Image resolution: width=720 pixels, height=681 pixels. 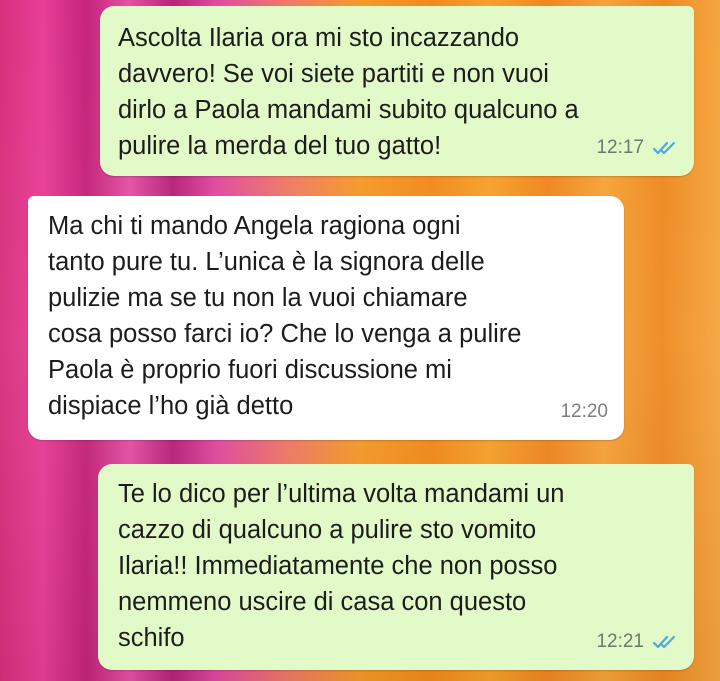 I want to click on message-meta: 12:17, so click(x=637, y=148).